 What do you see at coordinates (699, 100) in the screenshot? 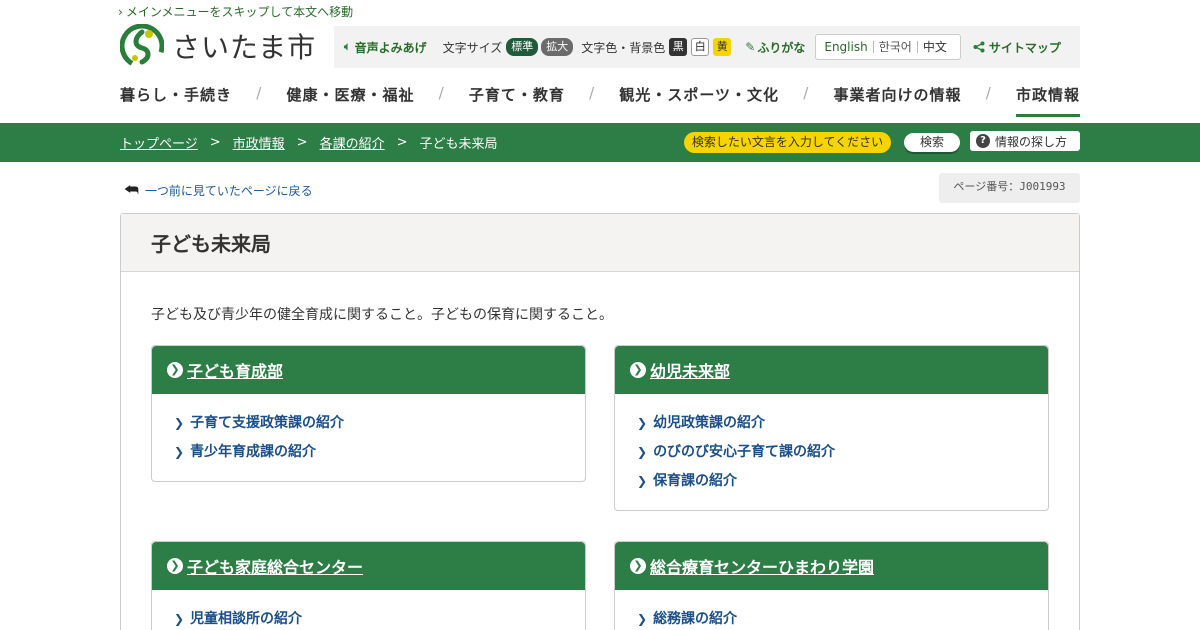
I see `nav-tourism-culture: 観光・スポーツ・文化` at bounding box center [699, 100].